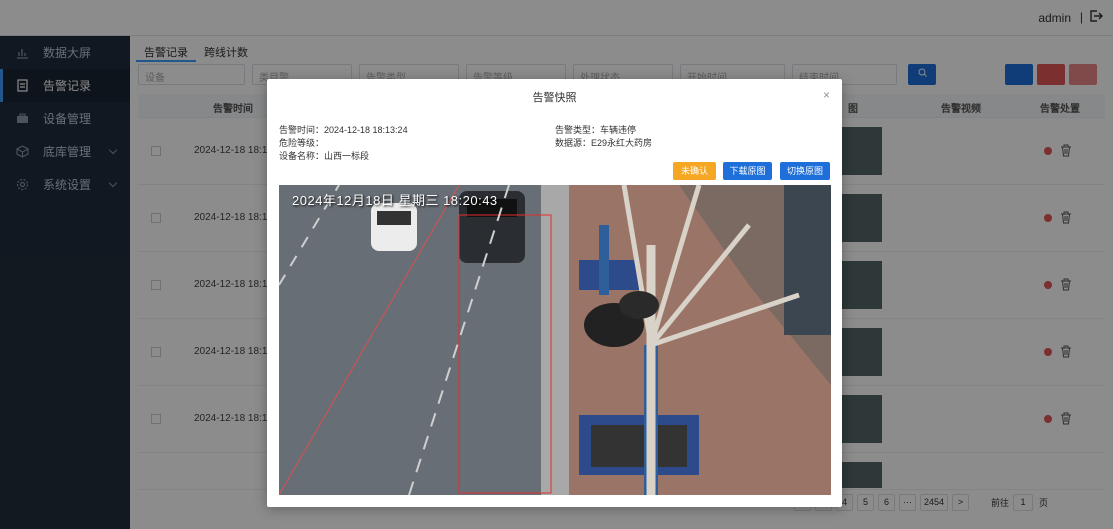  Describe the element at coordinates (596, 130) in the screenshot. I see `alarm-type-field: 告警类型：车辆违停` at that location.